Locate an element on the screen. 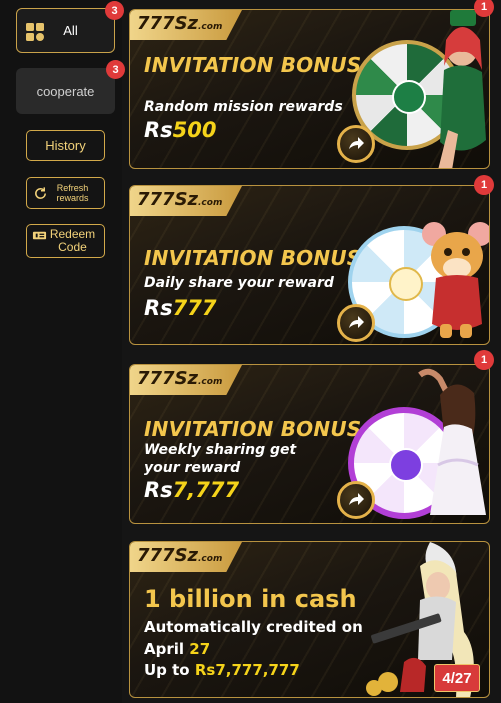 This screenshot has height=703, width=501. history-button: History is located at coordinates (65, 145).